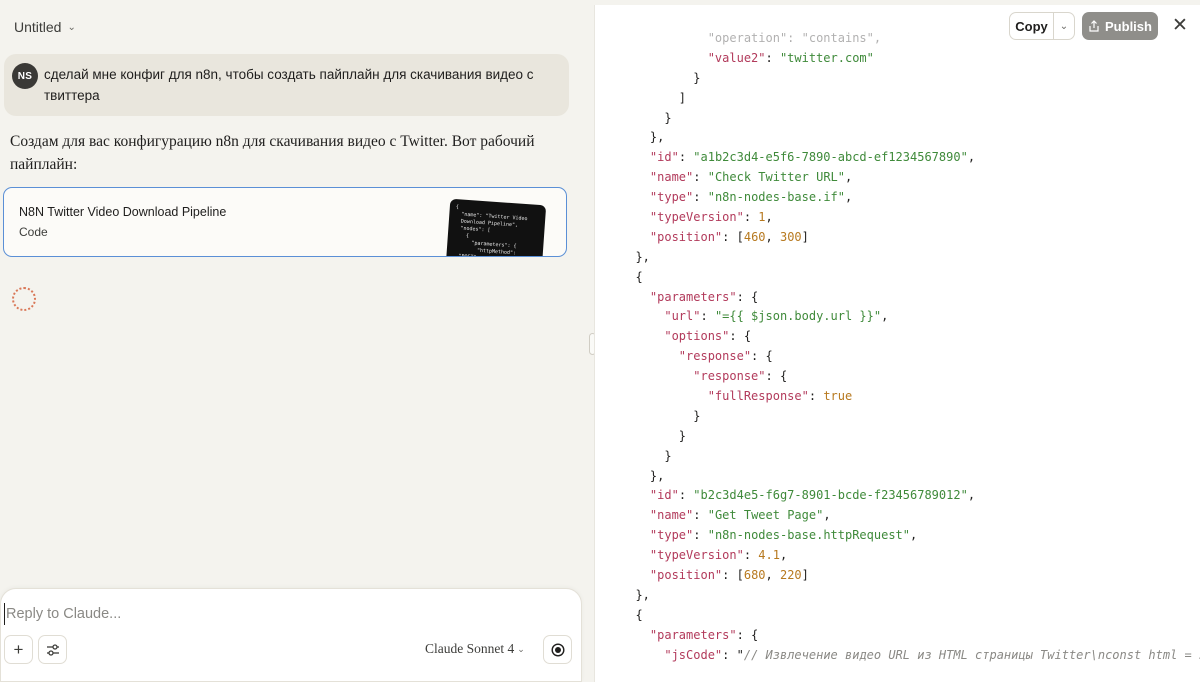  Describe the element at coordinates (38, 27) in the screenshot. I see `conversation-title: Untitled` at that location.